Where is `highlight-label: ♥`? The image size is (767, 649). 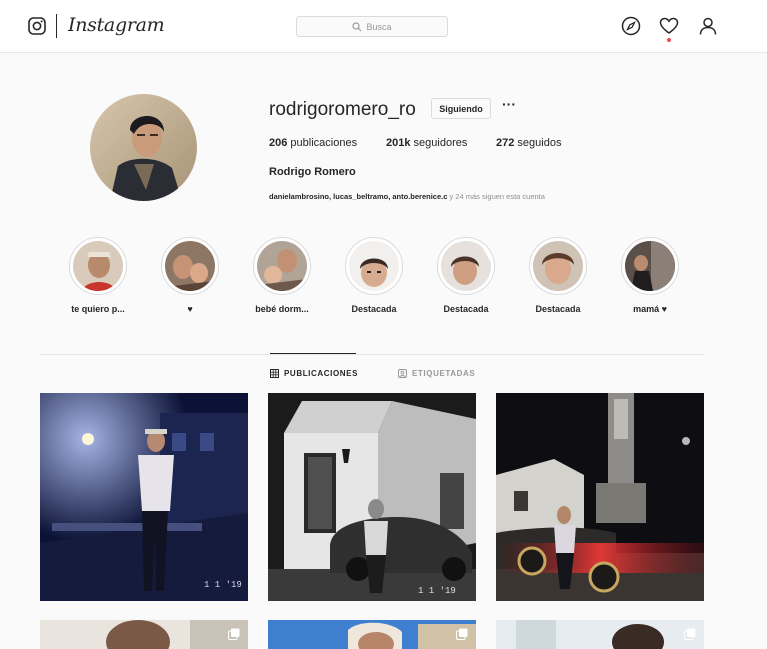
highlight-label: ♥ is located at coordinates (190, 309).